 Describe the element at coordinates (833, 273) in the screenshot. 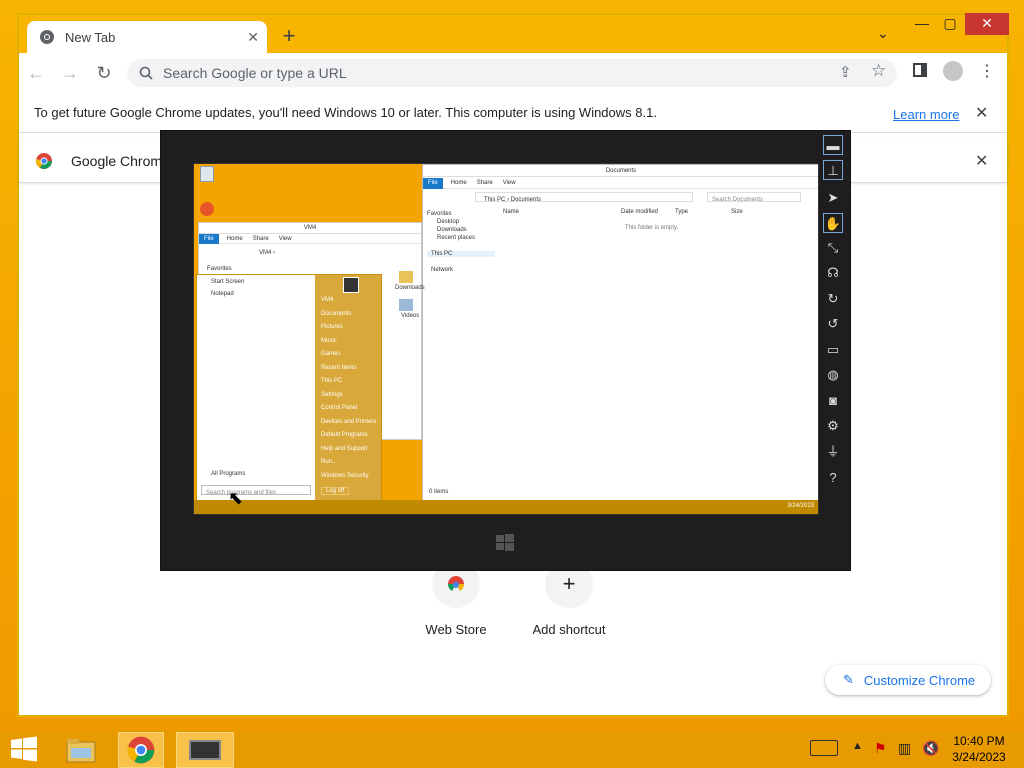

I see `gesture-icon: ☊` at that location.